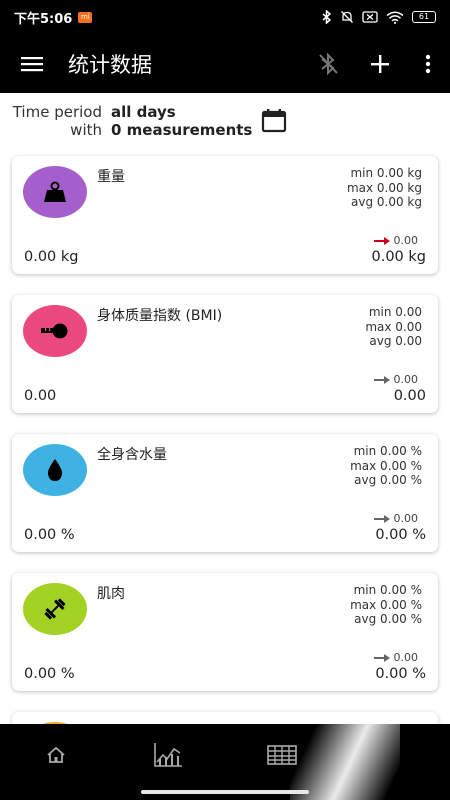  Describe the element at coordinates (51, 257) in the screenshot. I see `first-value: 0.00 kg` at that location.